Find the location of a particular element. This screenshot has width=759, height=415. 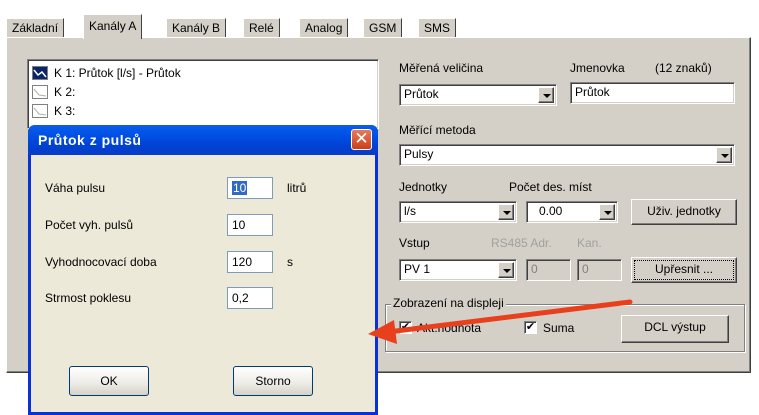

arrow-shaft is located at coordinates (509, 317).